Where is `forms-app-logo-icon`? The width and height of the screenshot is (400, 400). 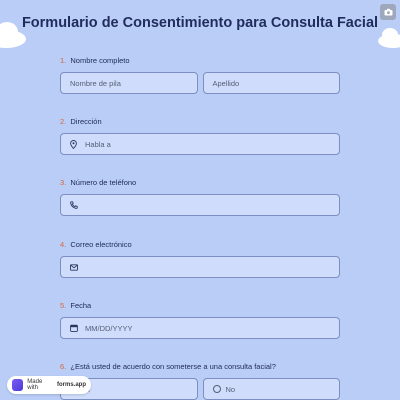 forms-app-logo-icon is located at coordinates (18, 385).